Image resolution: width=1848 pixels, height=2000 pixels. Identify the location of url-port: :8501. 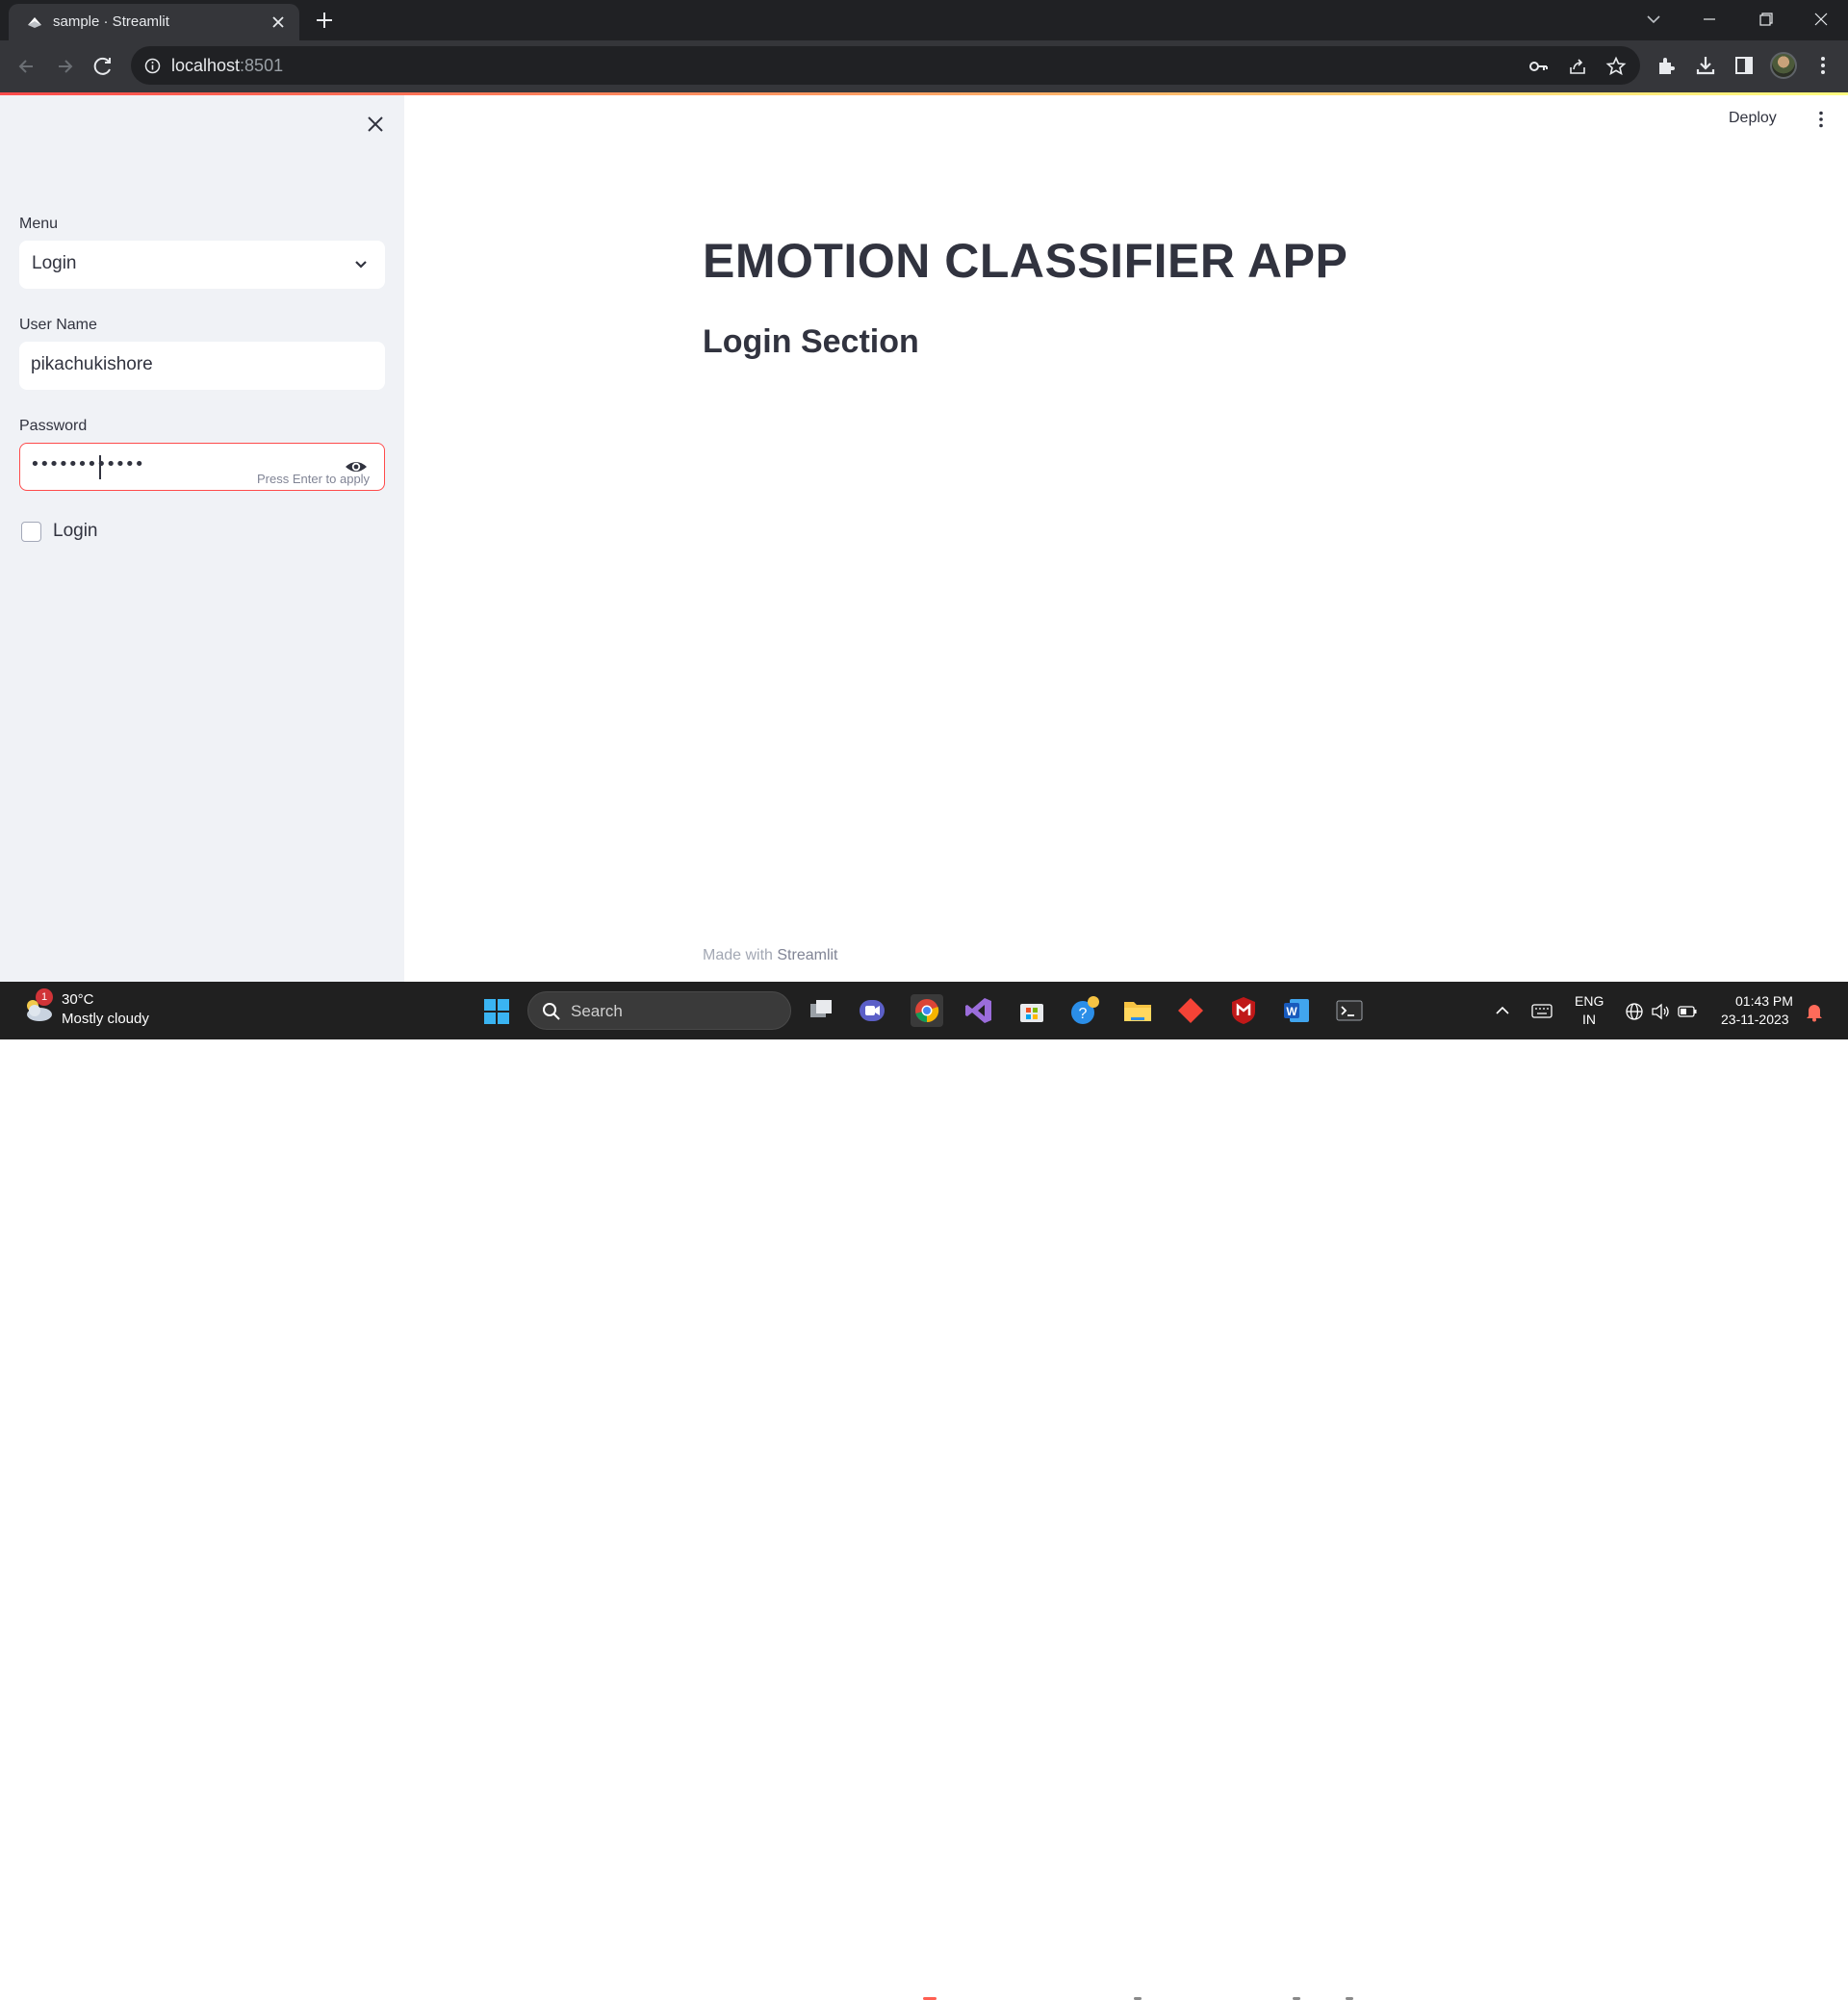
(262, 65).